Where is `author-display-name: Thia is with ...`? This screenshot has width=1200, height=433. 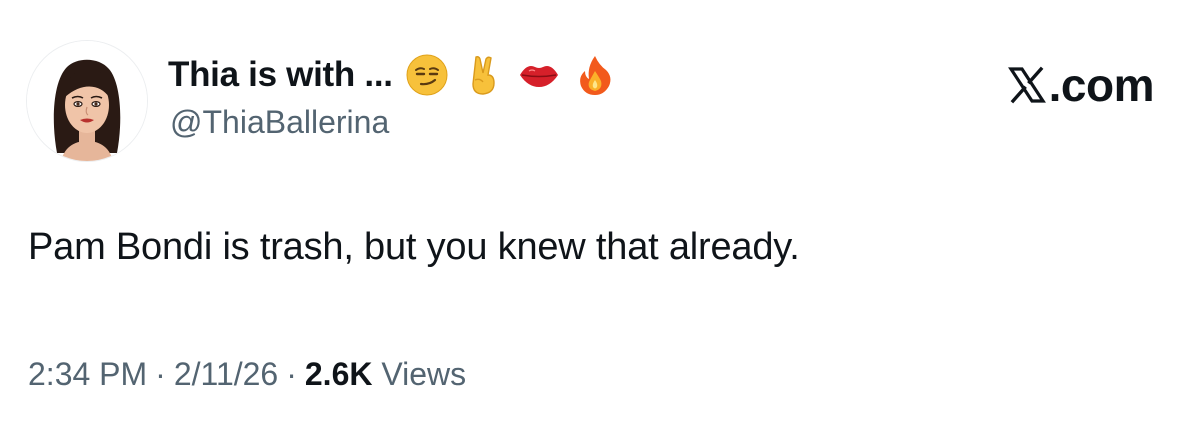
author-display-name: Thia is with ... is located at coordinates (280, 75).